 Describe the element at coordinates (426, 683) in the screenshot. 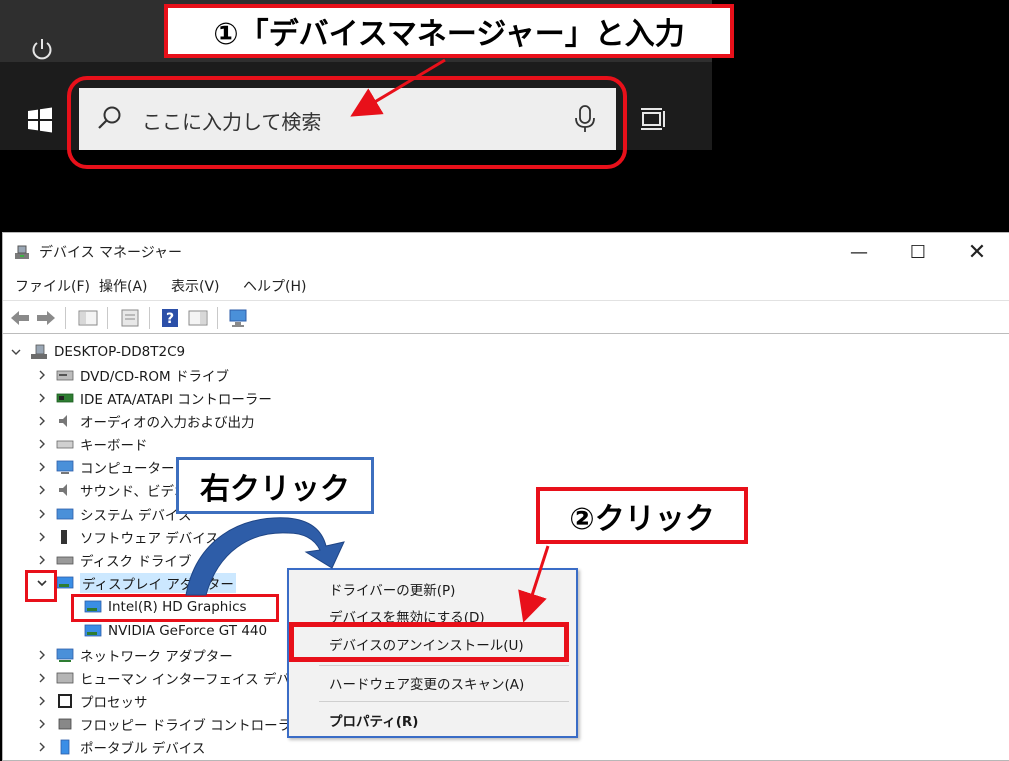

I see `ctx-scan-hardware: ハードウェア変更のスキャン(A)` at that location.